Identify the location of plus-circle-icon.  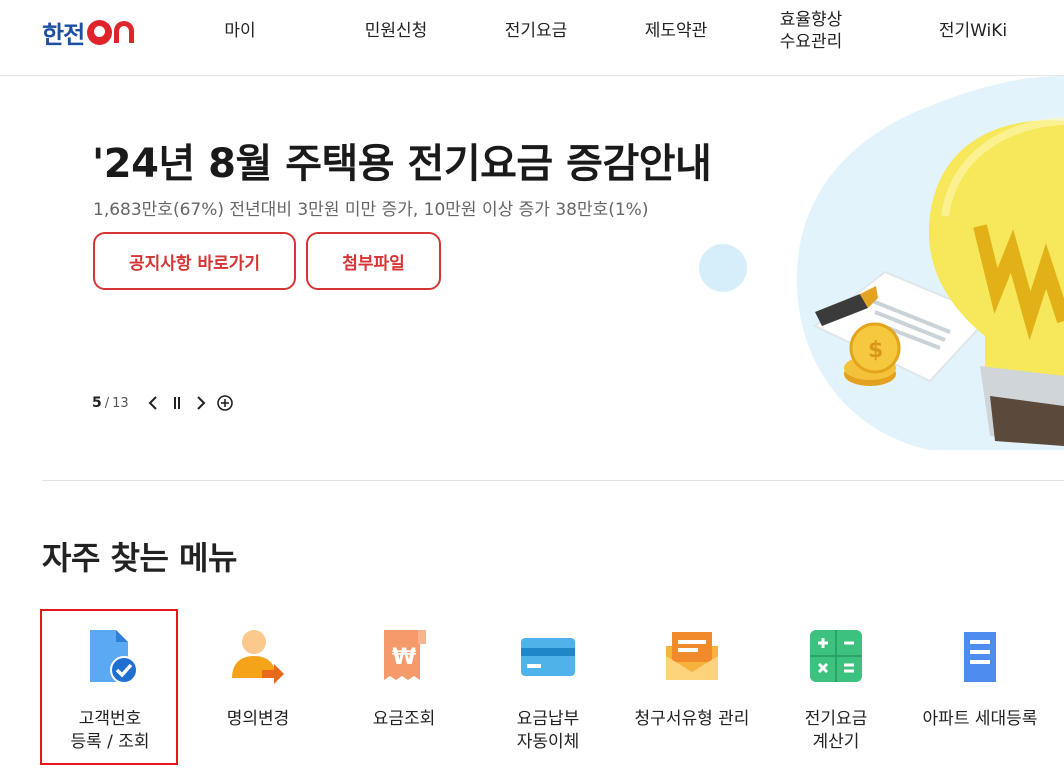
(224, 403).